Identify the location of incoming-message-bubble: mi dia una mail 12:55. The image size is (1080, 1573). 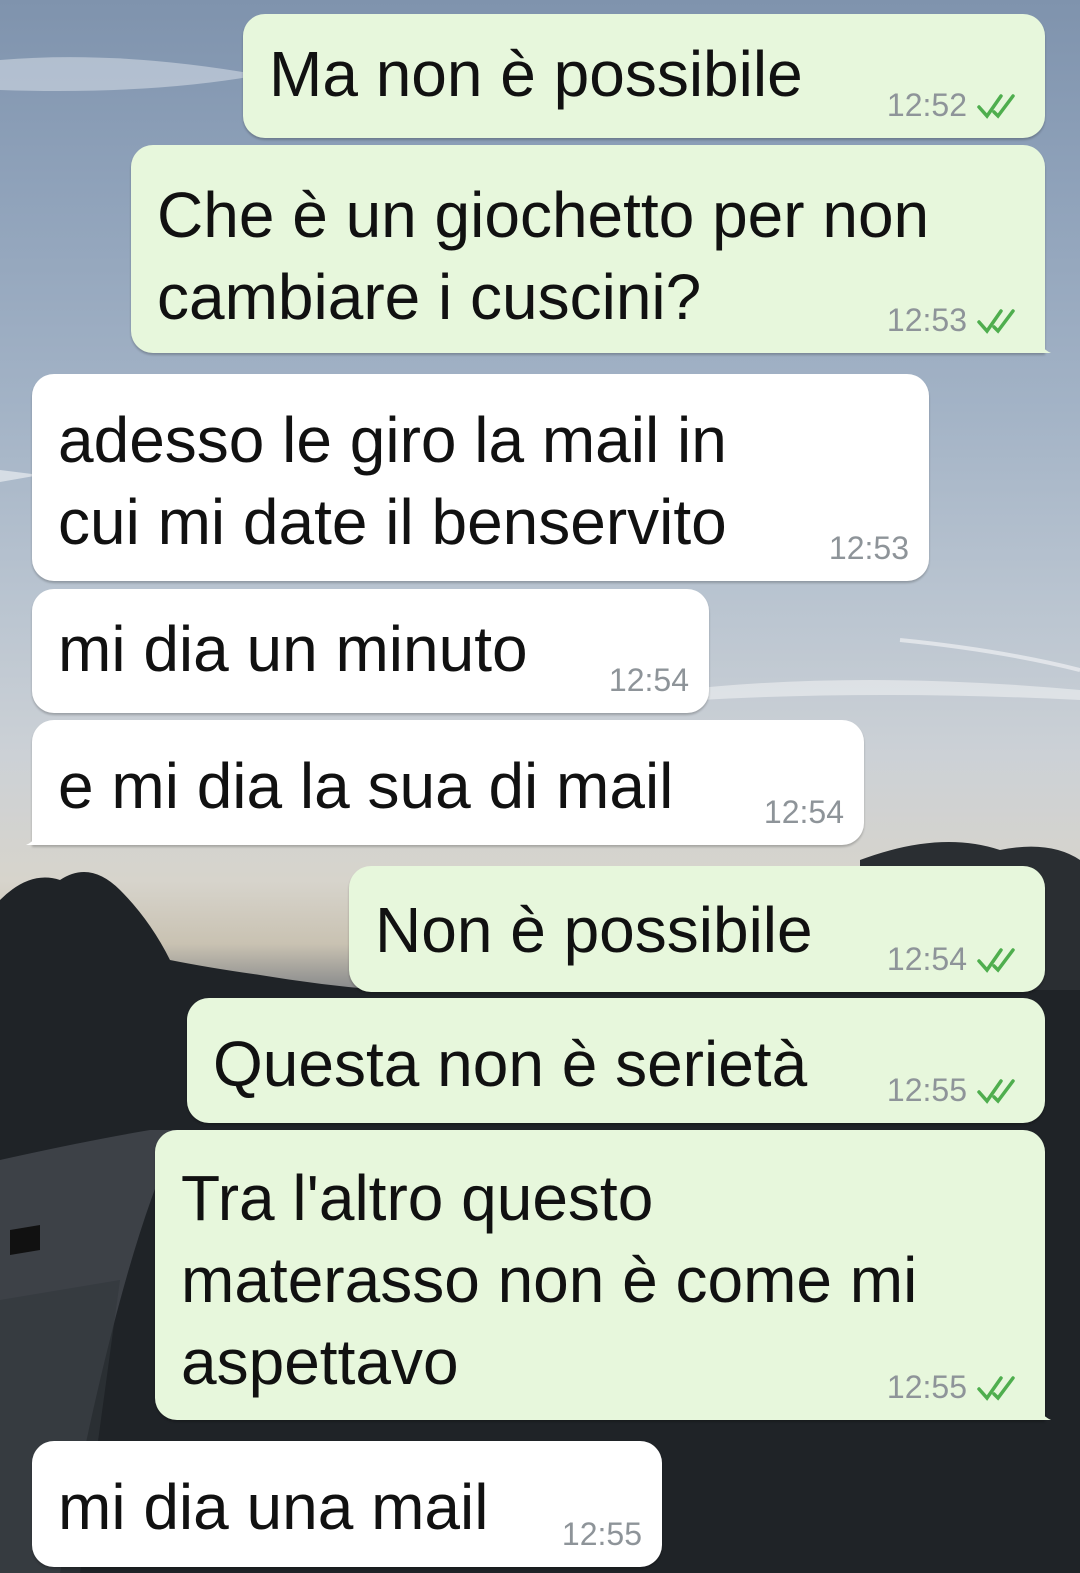
(347, 1504).